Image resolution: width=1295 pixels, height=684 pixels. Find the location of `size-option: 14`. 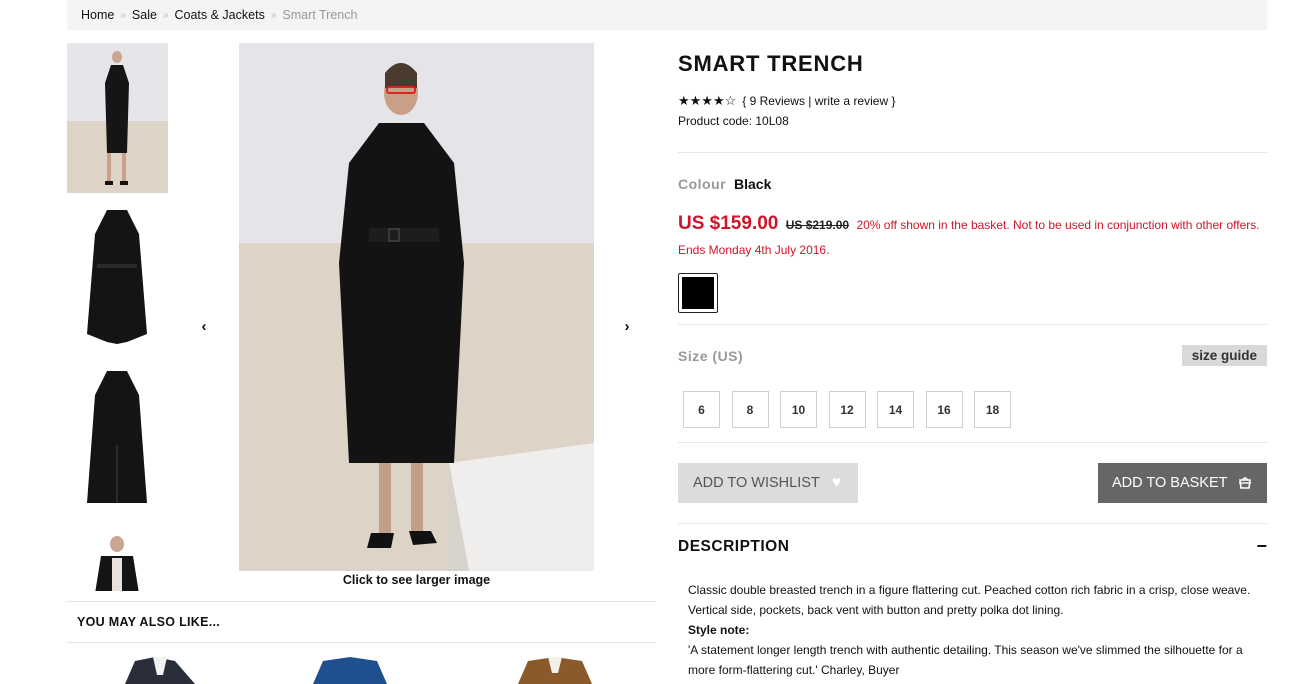

size-option: 14 is located at coordinates (895, 409).